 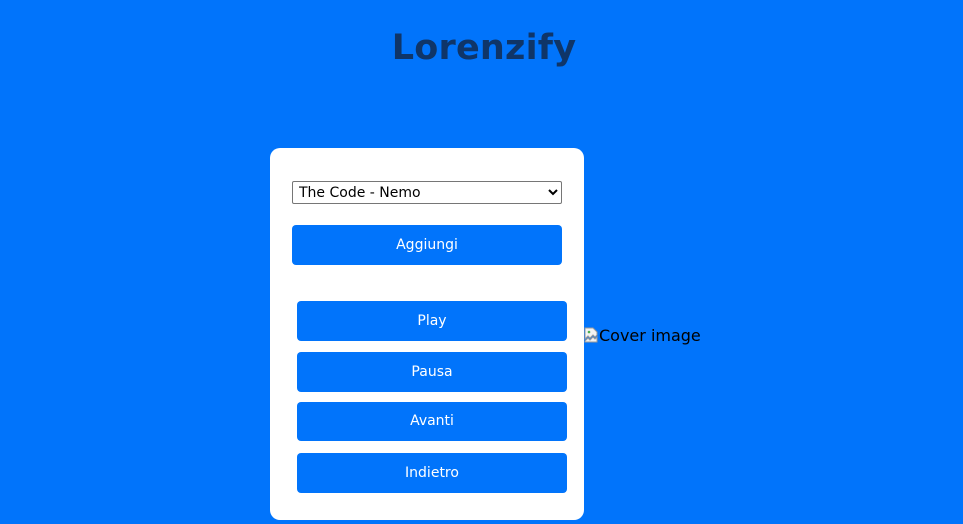 I want to click on add-button: Aggiungi, so click(x=427, y=245).